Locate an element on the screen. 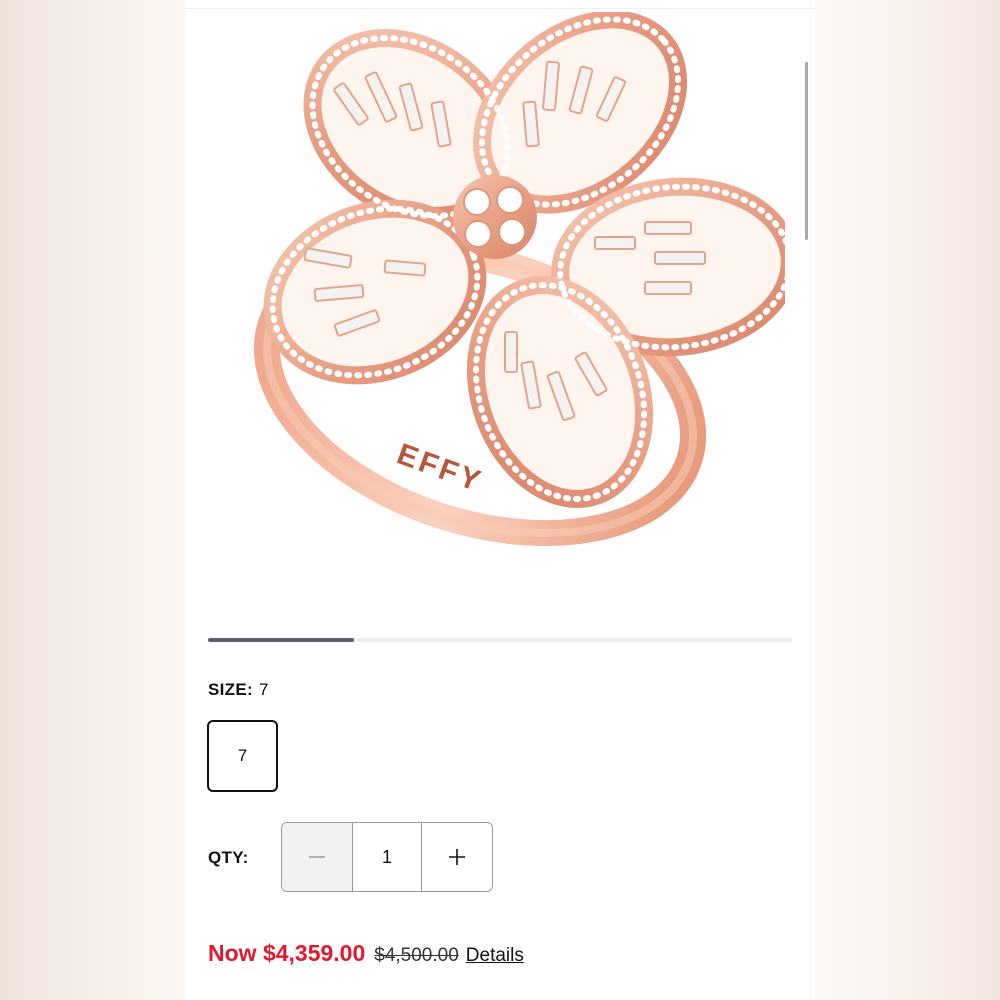 The width and height of the screenshot is (1000, 1000). plus-icon is located at coordinates (457, 857).